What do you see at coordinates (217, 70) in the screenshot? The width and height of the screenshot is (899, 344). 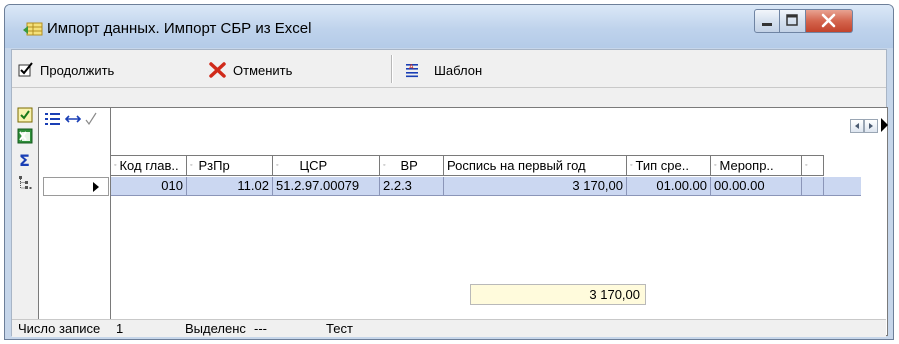 I see `cancel-x-icon` at bounding box center [217, 70].